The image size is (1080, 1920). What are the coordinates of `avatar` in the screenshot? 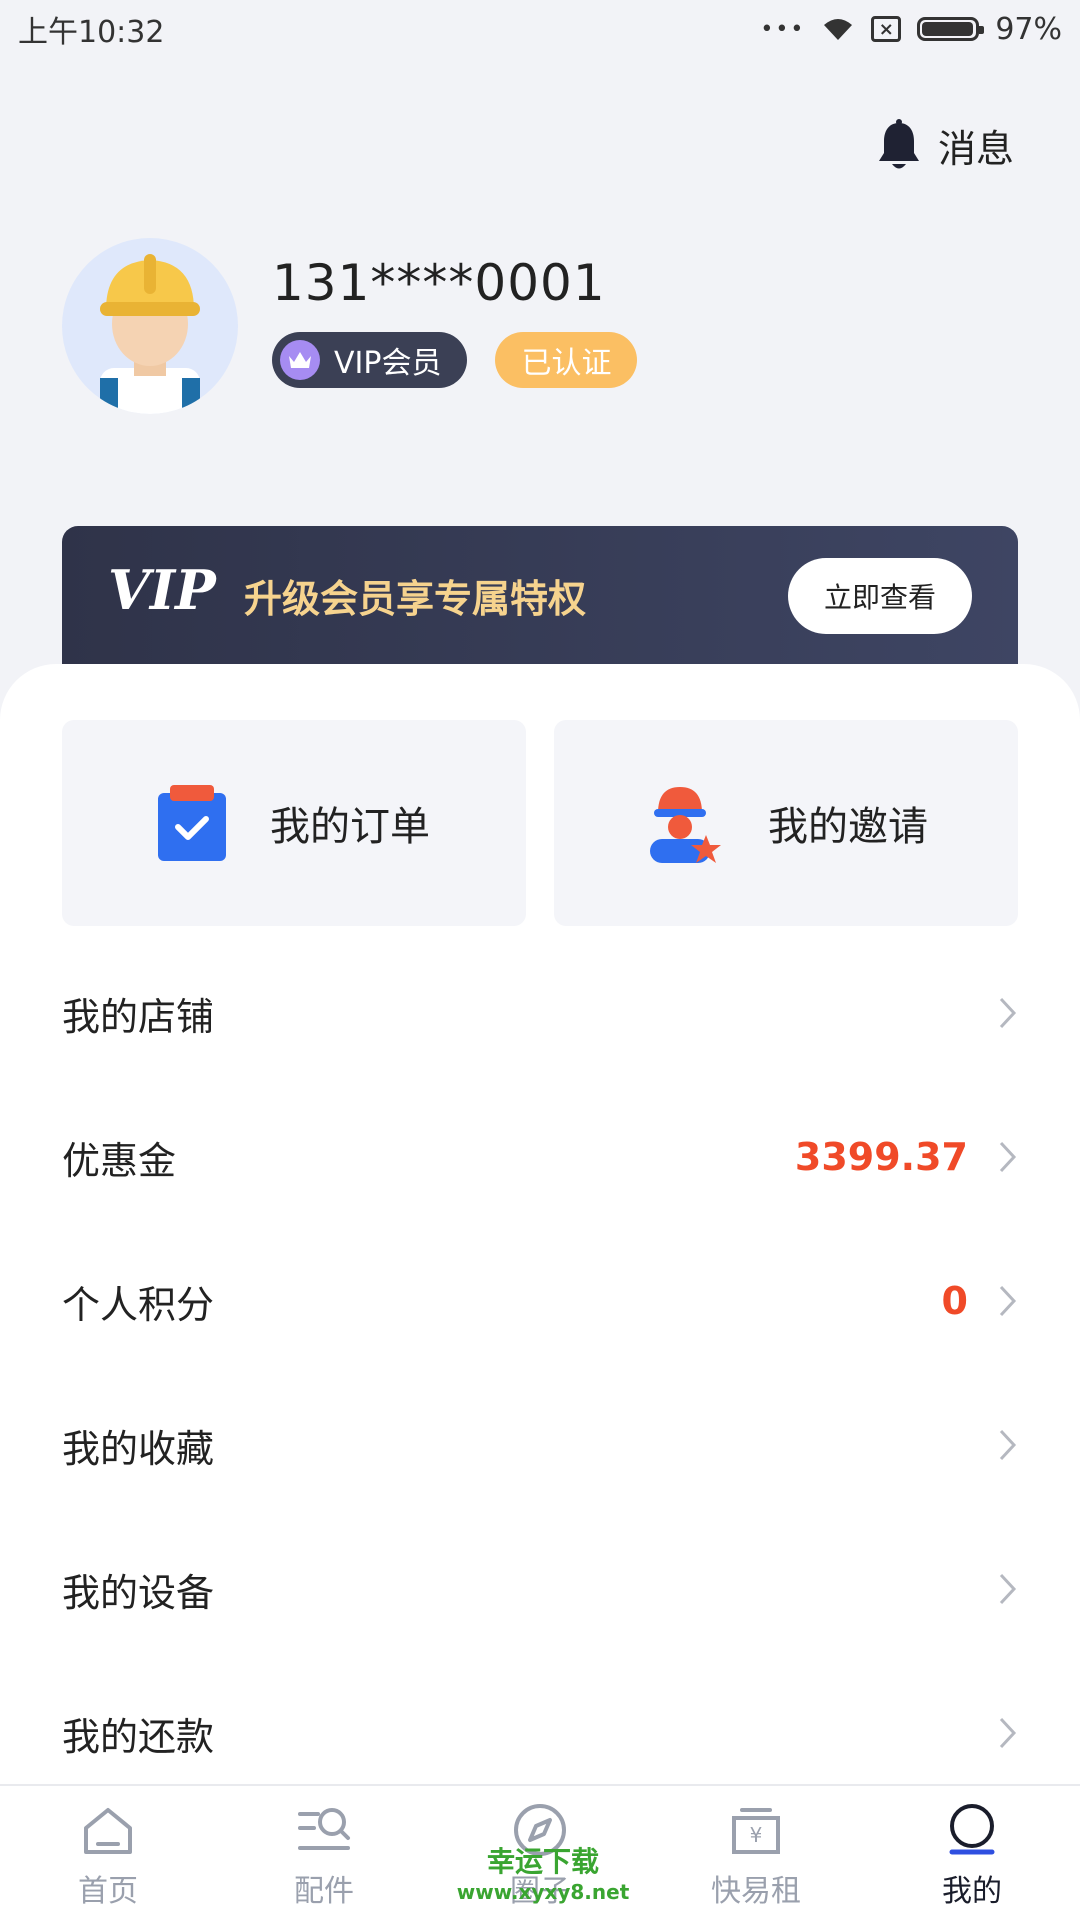 It's located at (150, 326).